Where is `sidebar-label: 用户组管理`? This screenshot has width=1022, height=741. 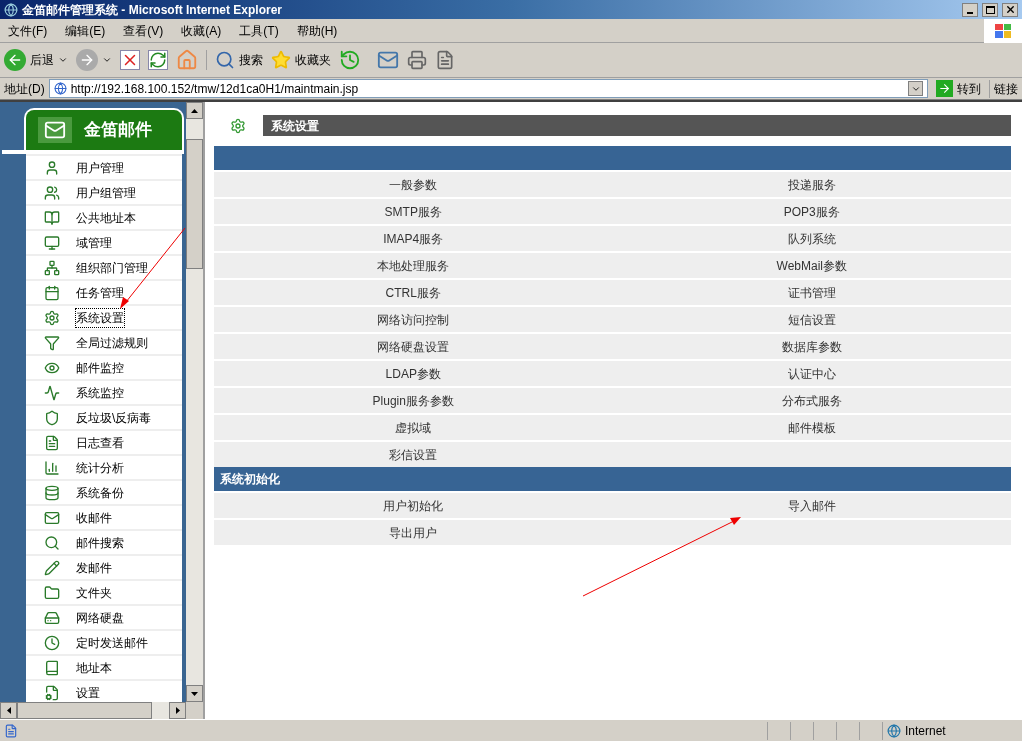
sidebar-label: 用户组管理 is located at coordinates (106, 192).